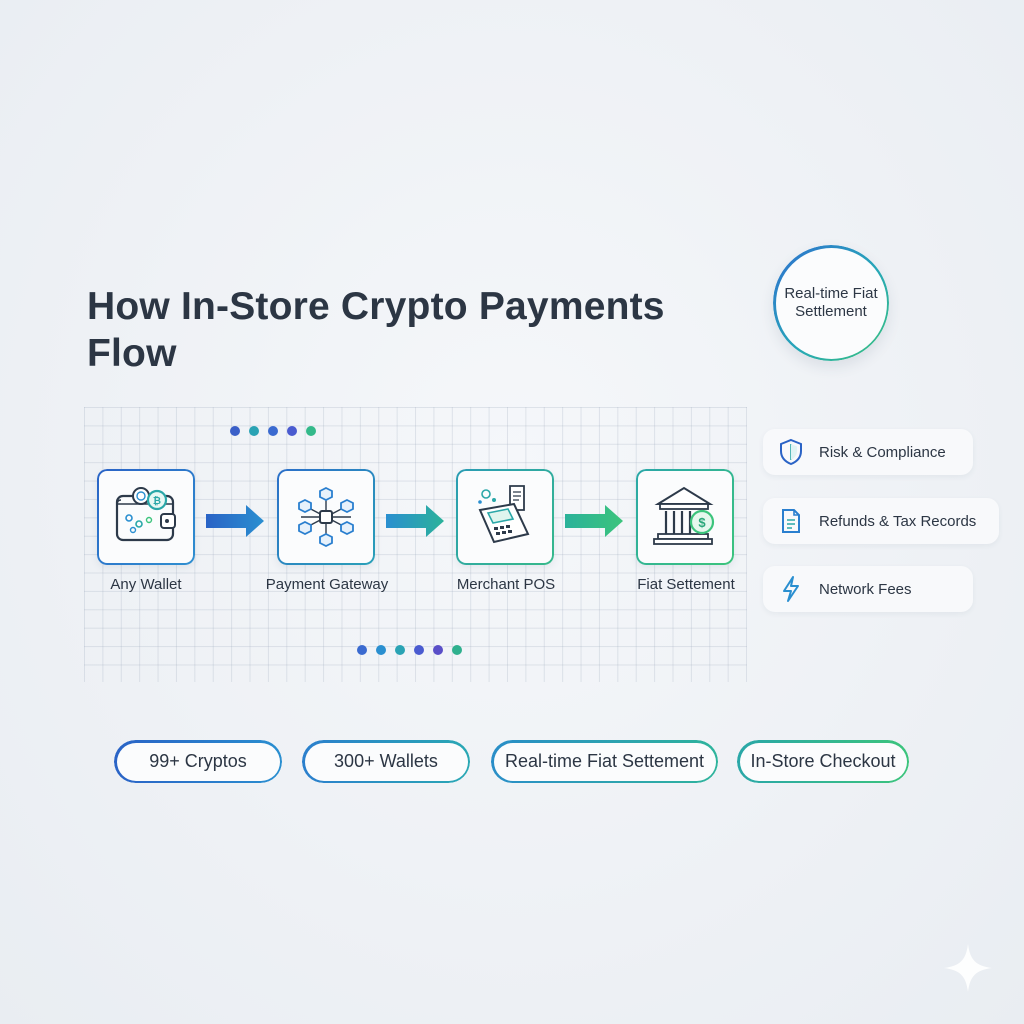 This screenshot has width=1024, height=1024. I want to click on pill-cryptos: 99+ Cryptos, so click(198, 761).